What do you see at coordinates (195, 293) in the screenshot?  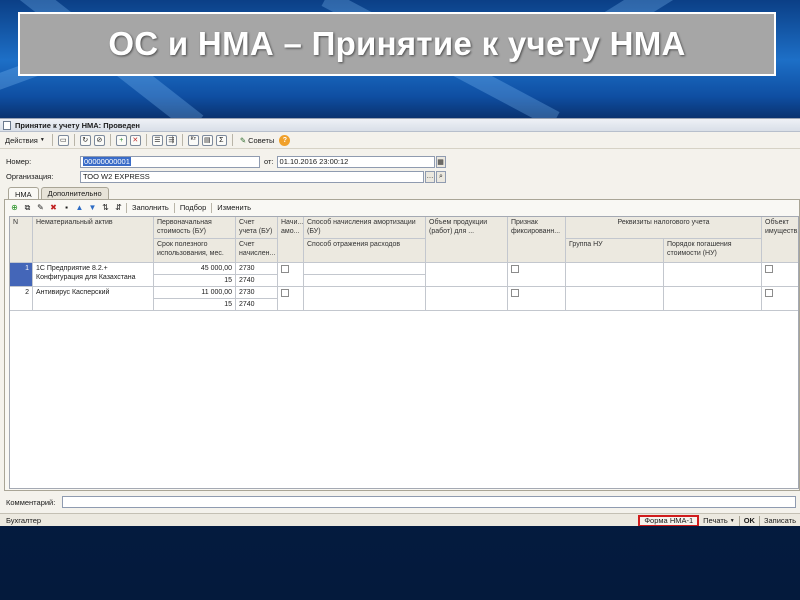 I see `row2-initial-cost: 11 000,00` at bounding box center [195, 293].